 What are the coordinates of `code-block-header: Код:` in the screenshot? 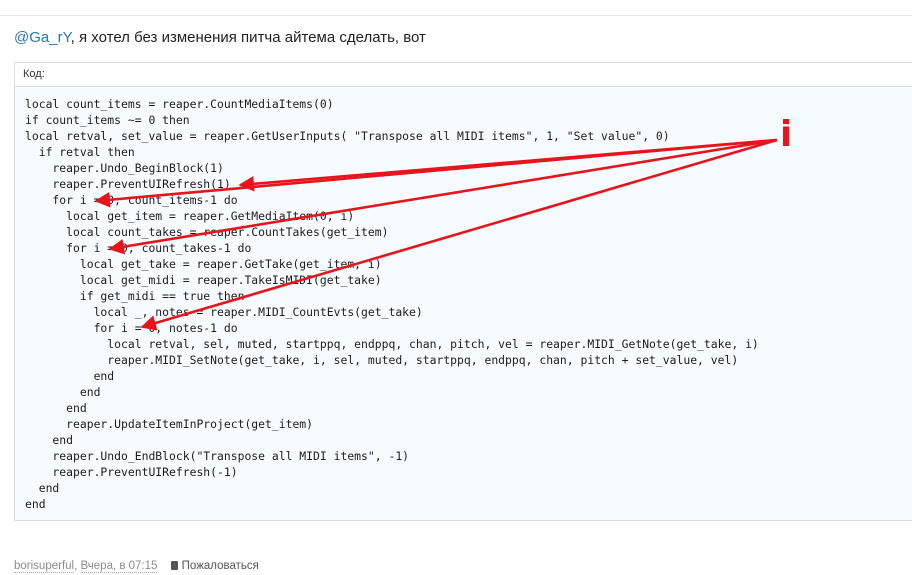 It's located at (463, 75).